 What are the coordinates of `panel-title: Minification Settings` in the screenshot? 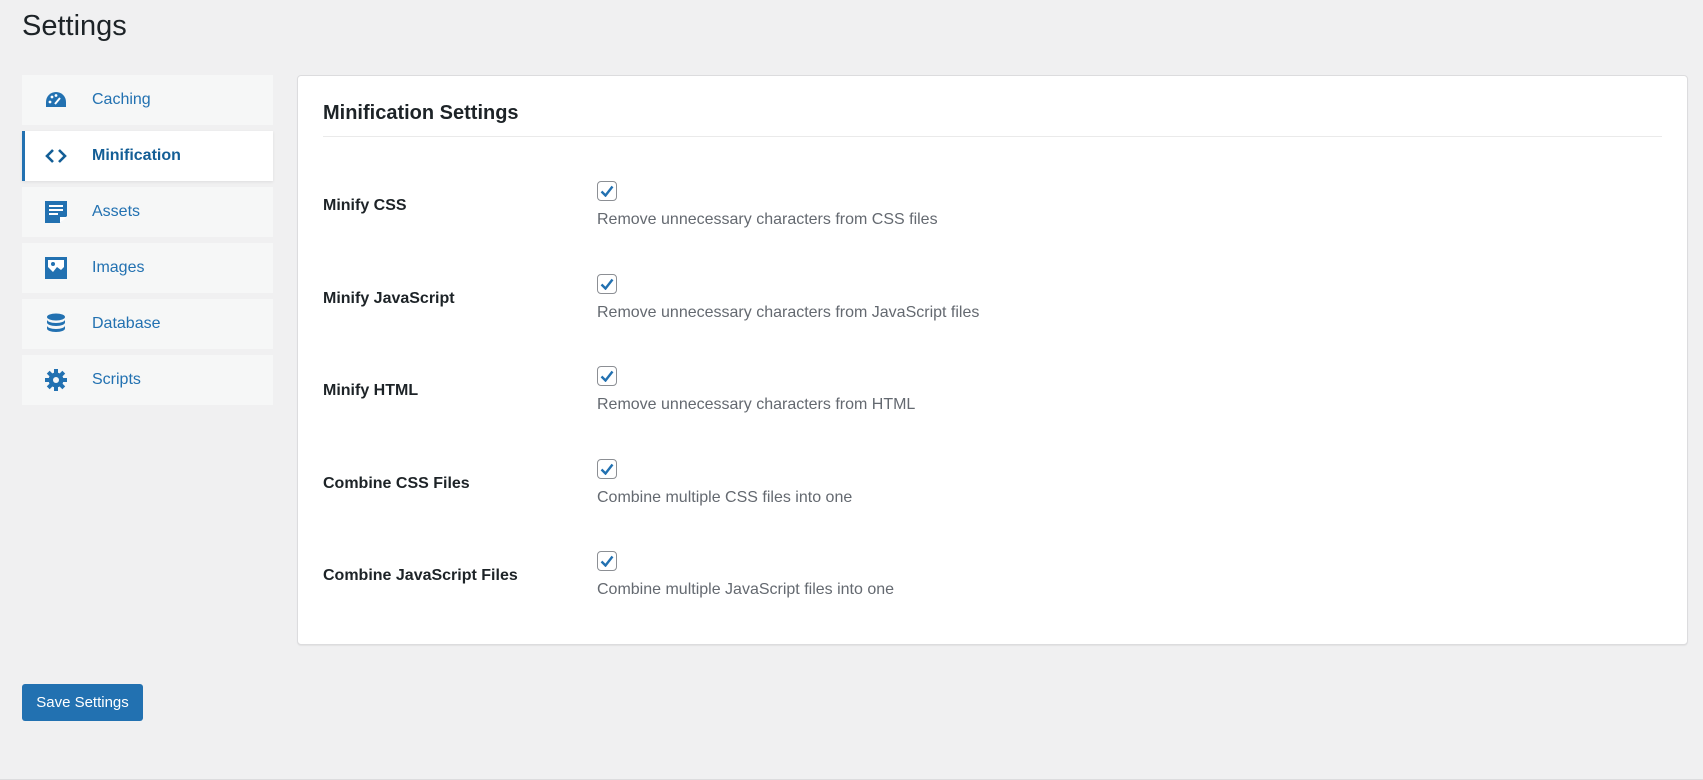 It's located at (421, 113).